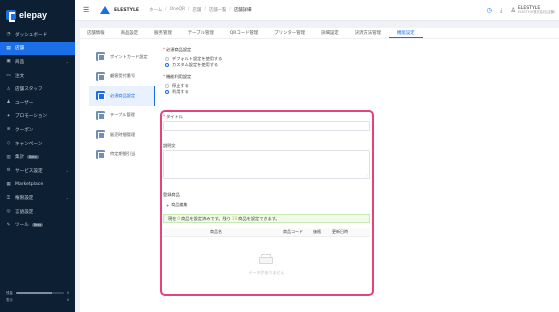 Image resolution: width=559 pixels, height=312 pixels. Describe the element at coordinates (24, 198) in the screenshot. I see `sidebar-item-label: 権限設定` at that location.